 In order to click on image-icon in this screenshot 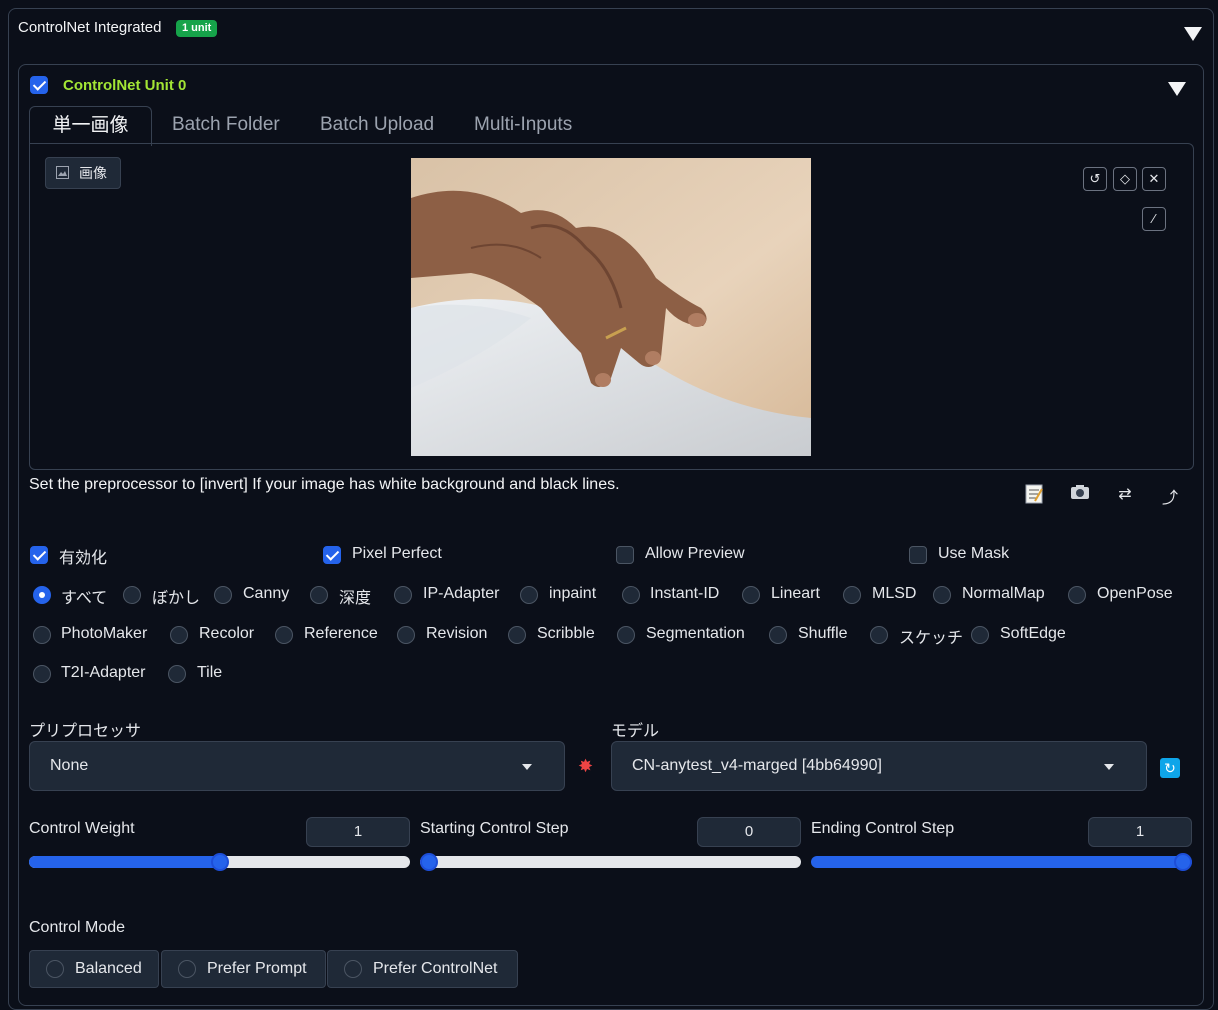, I will do `click(62, 172)`.